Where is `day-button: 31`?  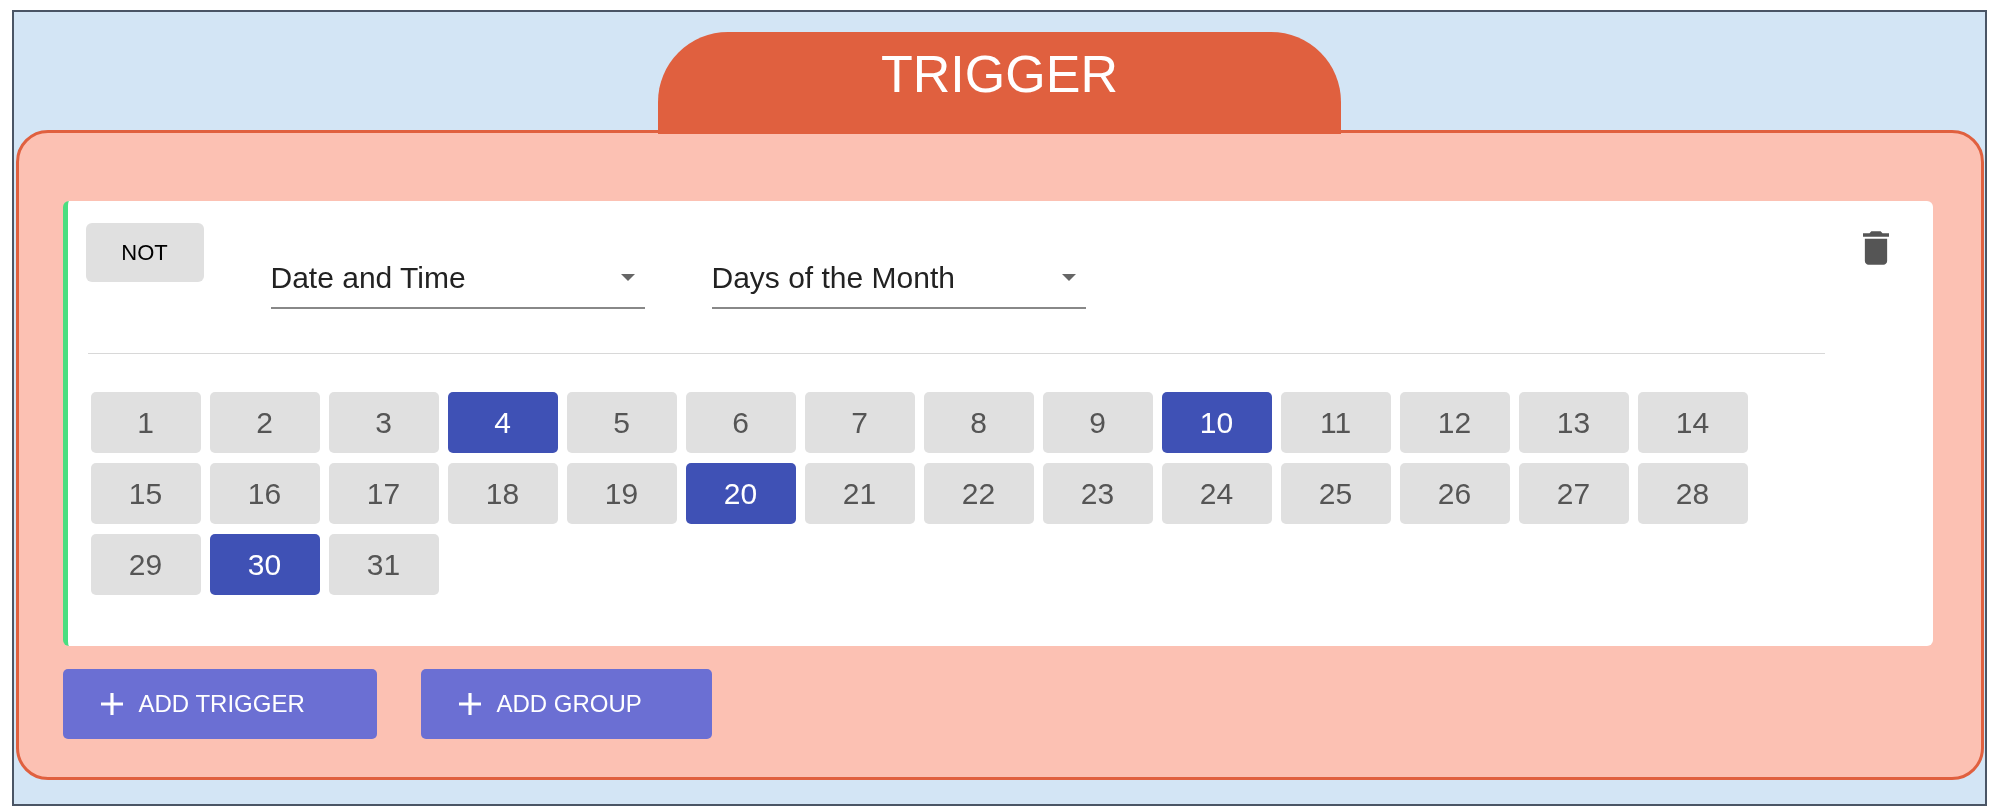
day-button: 31 is located at coordinates (383, 564).